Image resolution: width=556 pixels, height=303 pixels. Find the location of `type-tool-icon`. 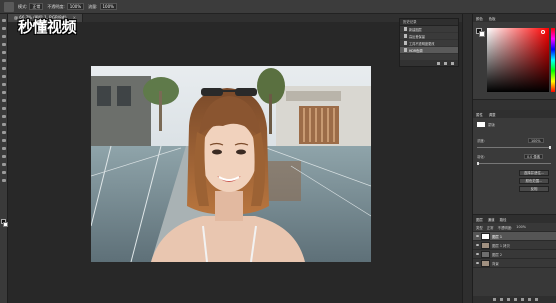

type-tool-icon is located at coordinates (4, 140).